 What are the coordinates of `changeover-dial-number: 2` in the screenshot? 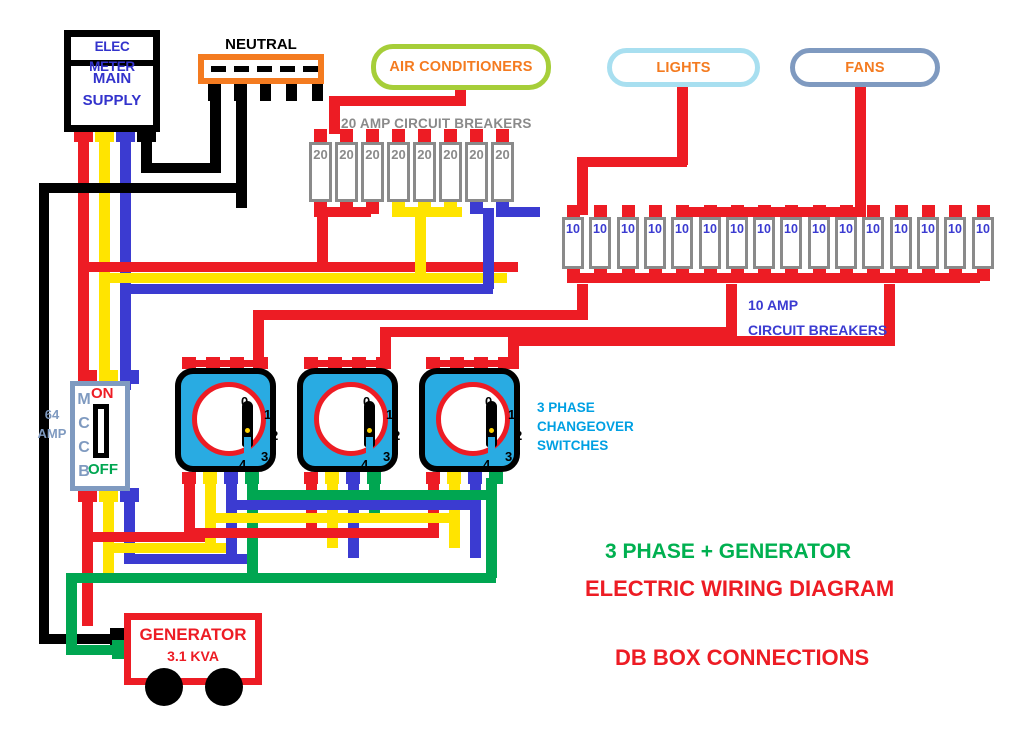 It's located at (275, 435).